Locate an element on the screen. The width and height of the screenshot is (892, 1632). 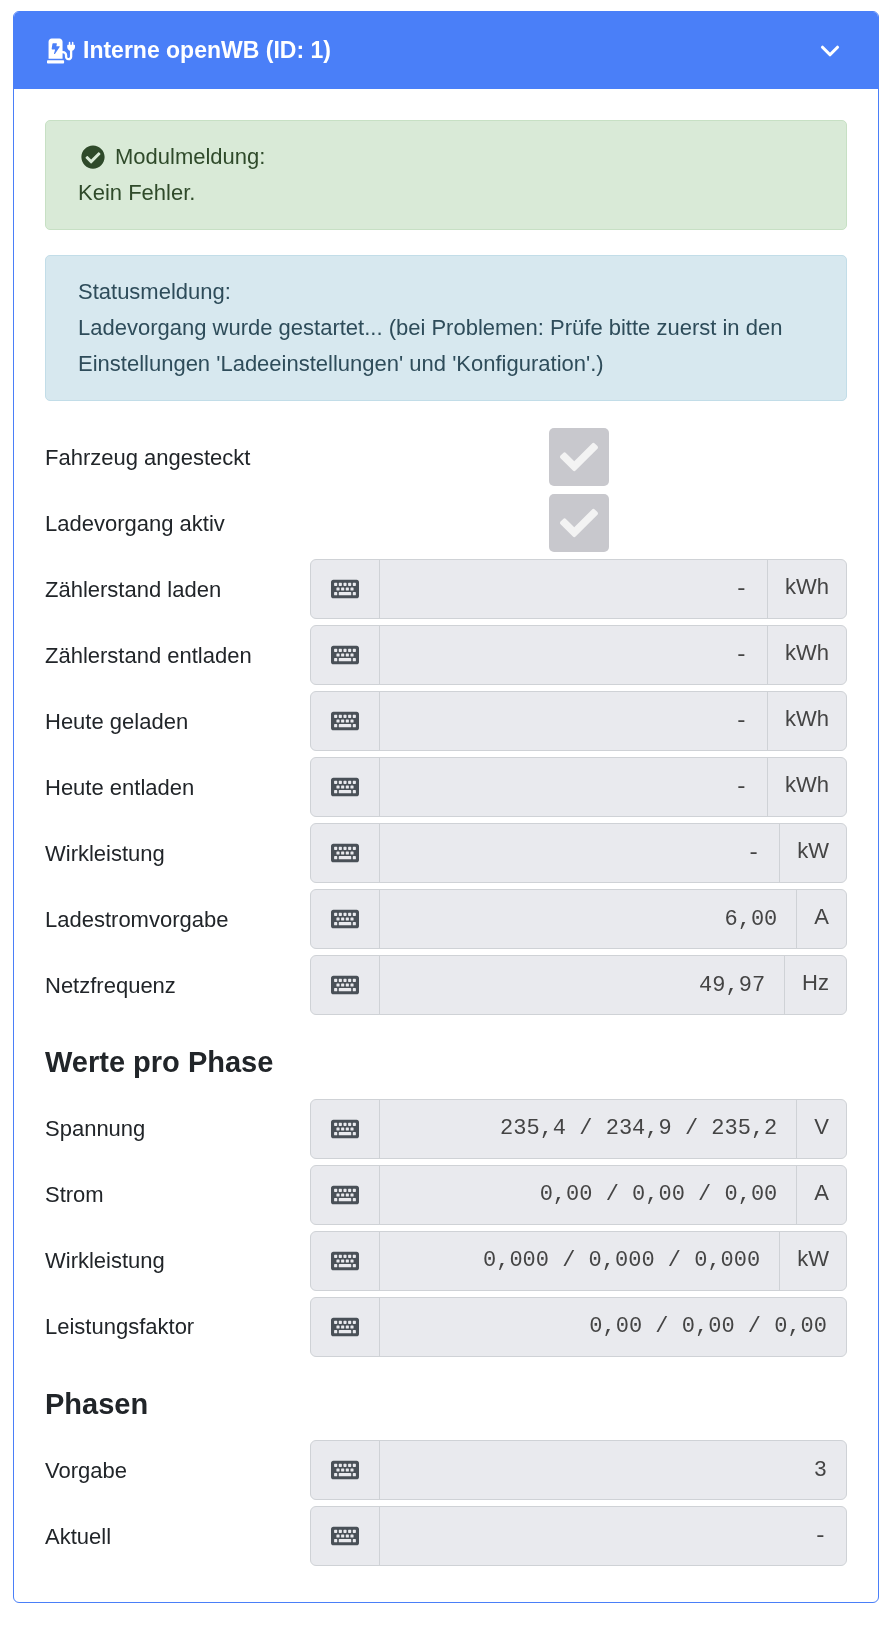
field-label: Heute entladen is located at coordinates (120, 787).